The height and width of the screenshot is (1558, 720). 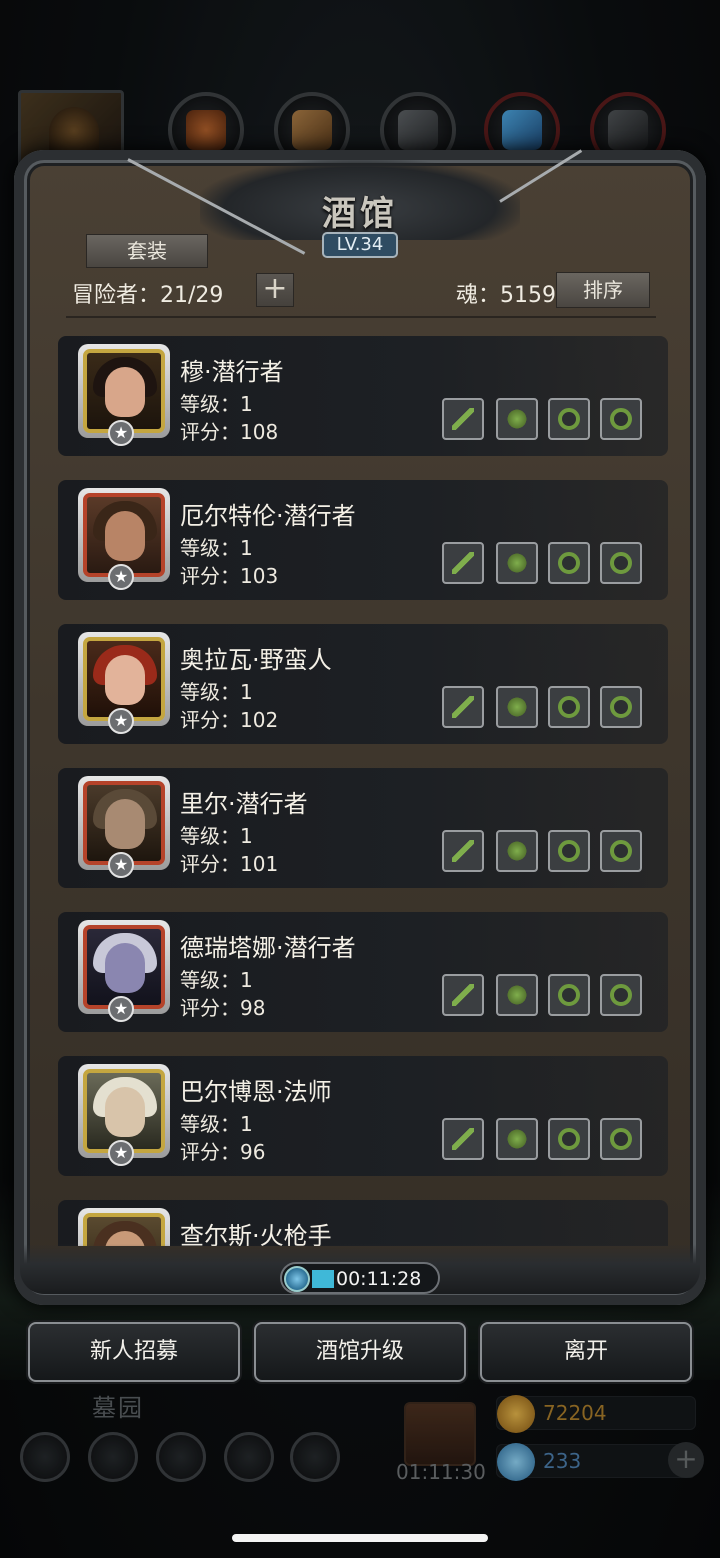 What do you see at coordinates (275, 290) in the screenshot?
I see `add-slot-button: +` at bounding box center [275, 290].